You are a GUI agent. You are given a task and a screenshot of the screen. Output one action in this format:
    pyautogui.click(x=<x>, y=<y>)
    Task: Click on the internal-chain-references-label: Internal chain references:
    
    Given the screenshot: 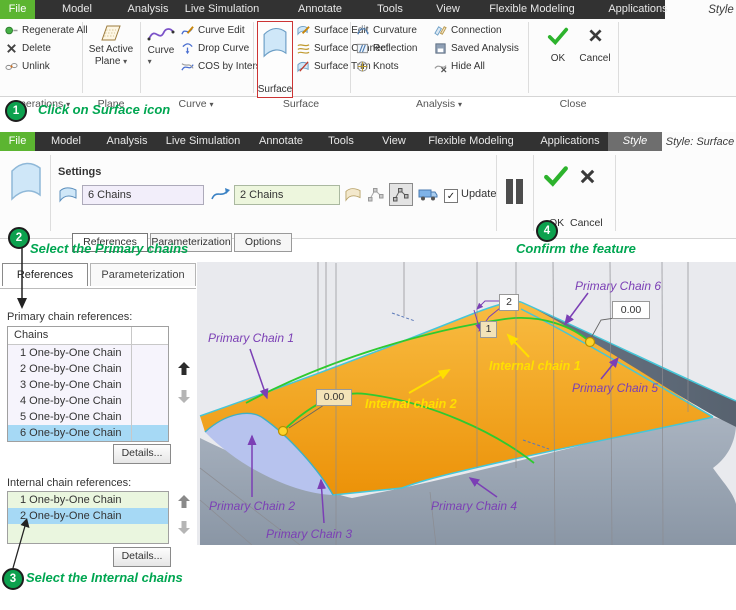 What is the action you would take?
    pyautogui.click(x=69, y=483)
    